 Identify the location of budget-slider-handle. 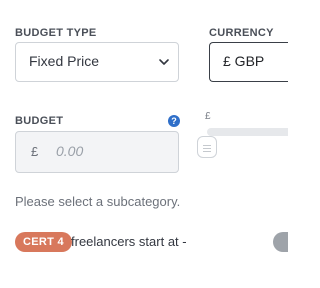
(207, 147).